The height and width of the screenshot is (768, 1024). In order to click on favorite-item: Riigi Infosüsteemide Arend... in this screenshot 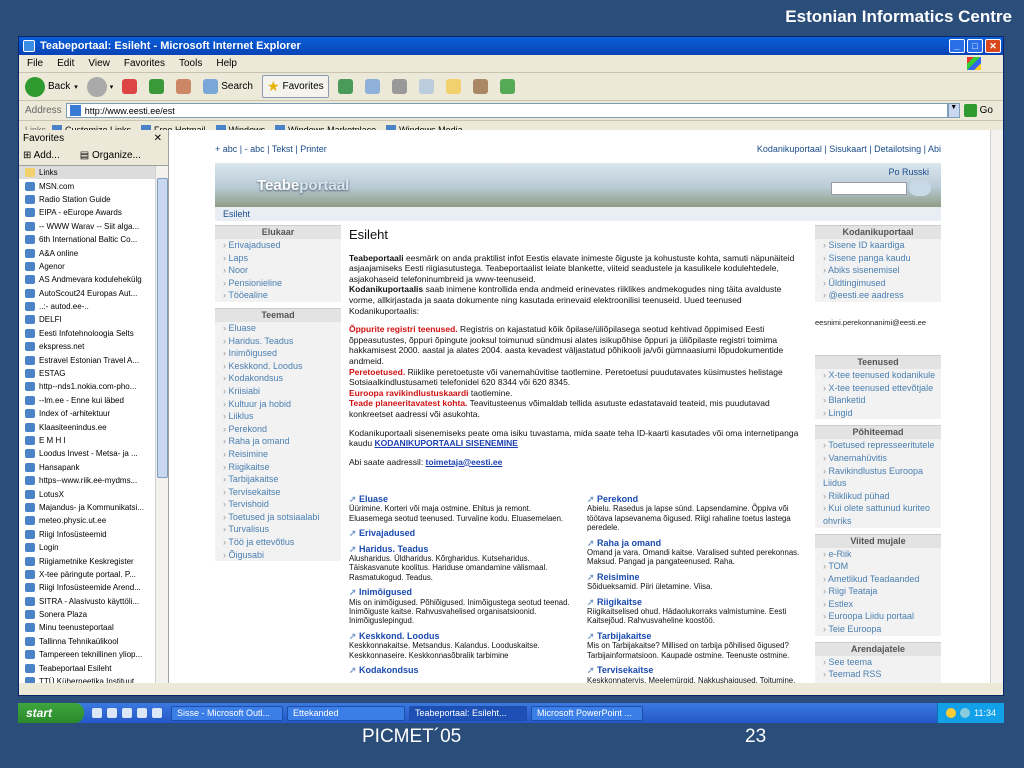, I will do `click(87, 587)`.